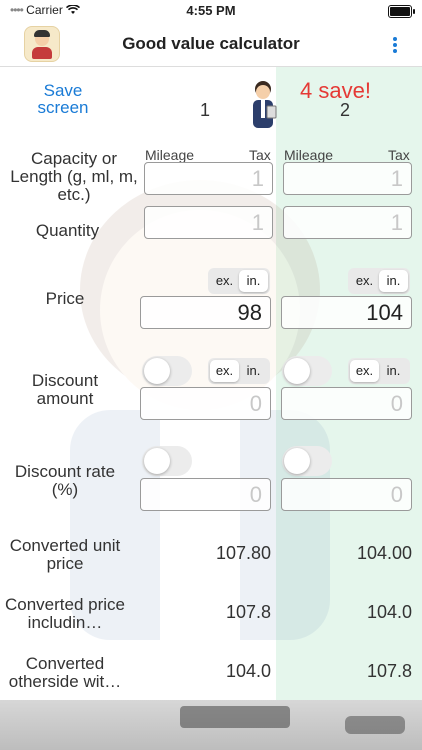 The height and width of the screenshot is (750, 422). I want to click on save-screen-button: Save screen, so click(63, 99).